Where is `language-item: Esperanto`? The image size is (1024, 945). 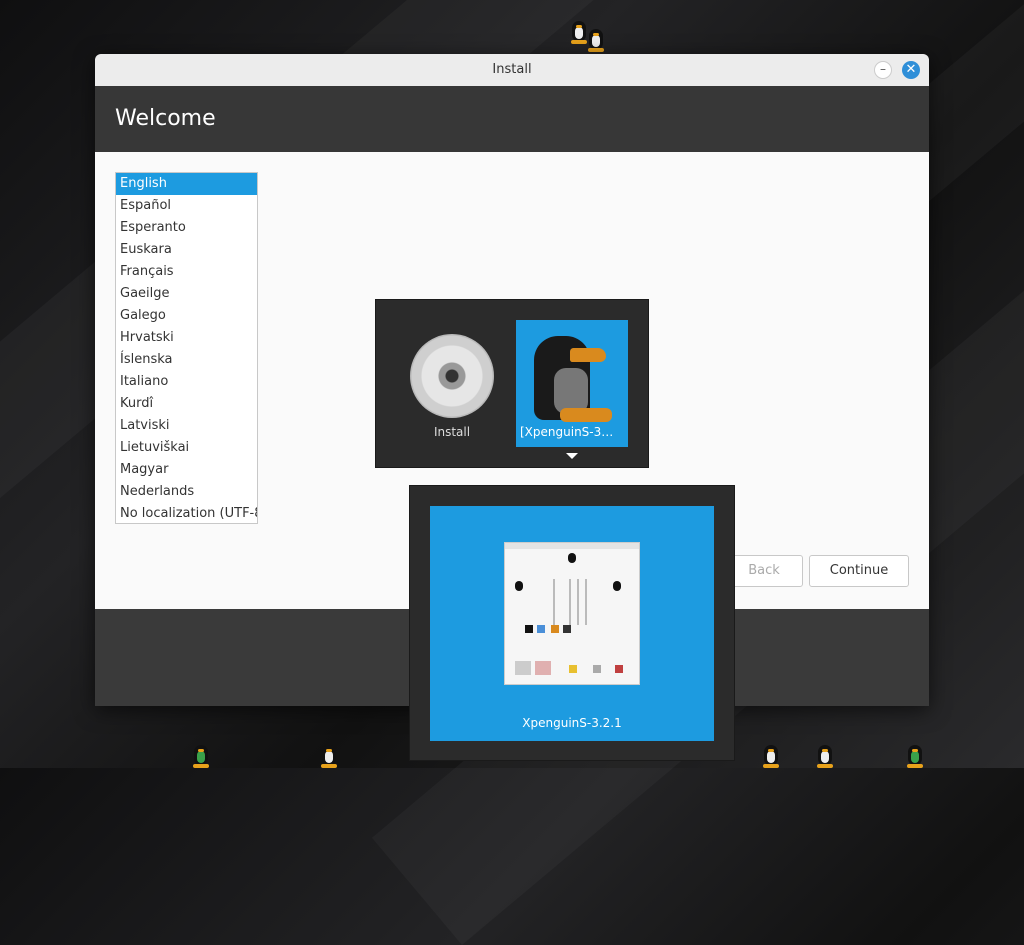 language-item: Esperanto is located at coordinates (186, 228).